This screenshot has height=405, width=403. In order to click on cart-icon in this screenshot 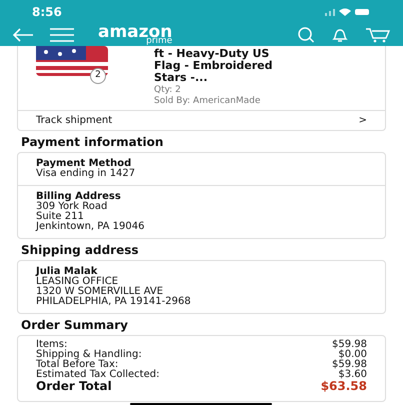, I will do `click(378, 35)`.